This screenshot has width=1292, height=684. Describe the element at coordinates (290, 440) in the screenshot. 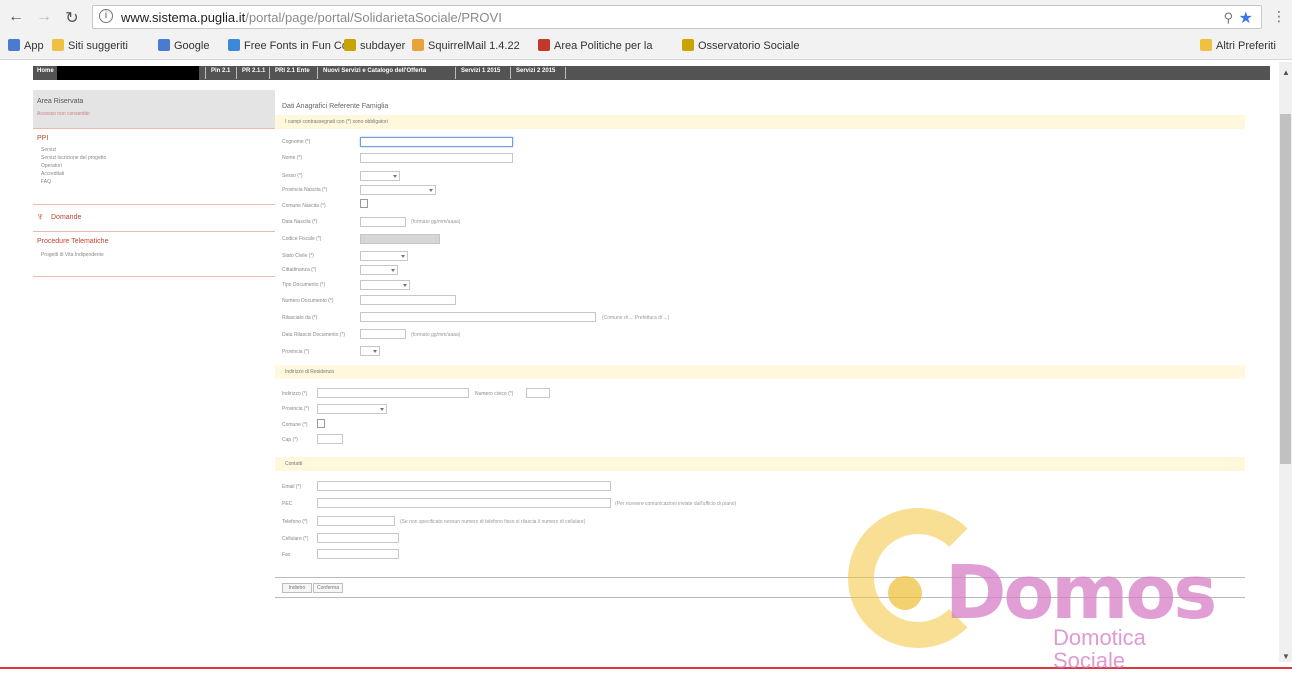

I see `field-label: Cap (*)` at that location.